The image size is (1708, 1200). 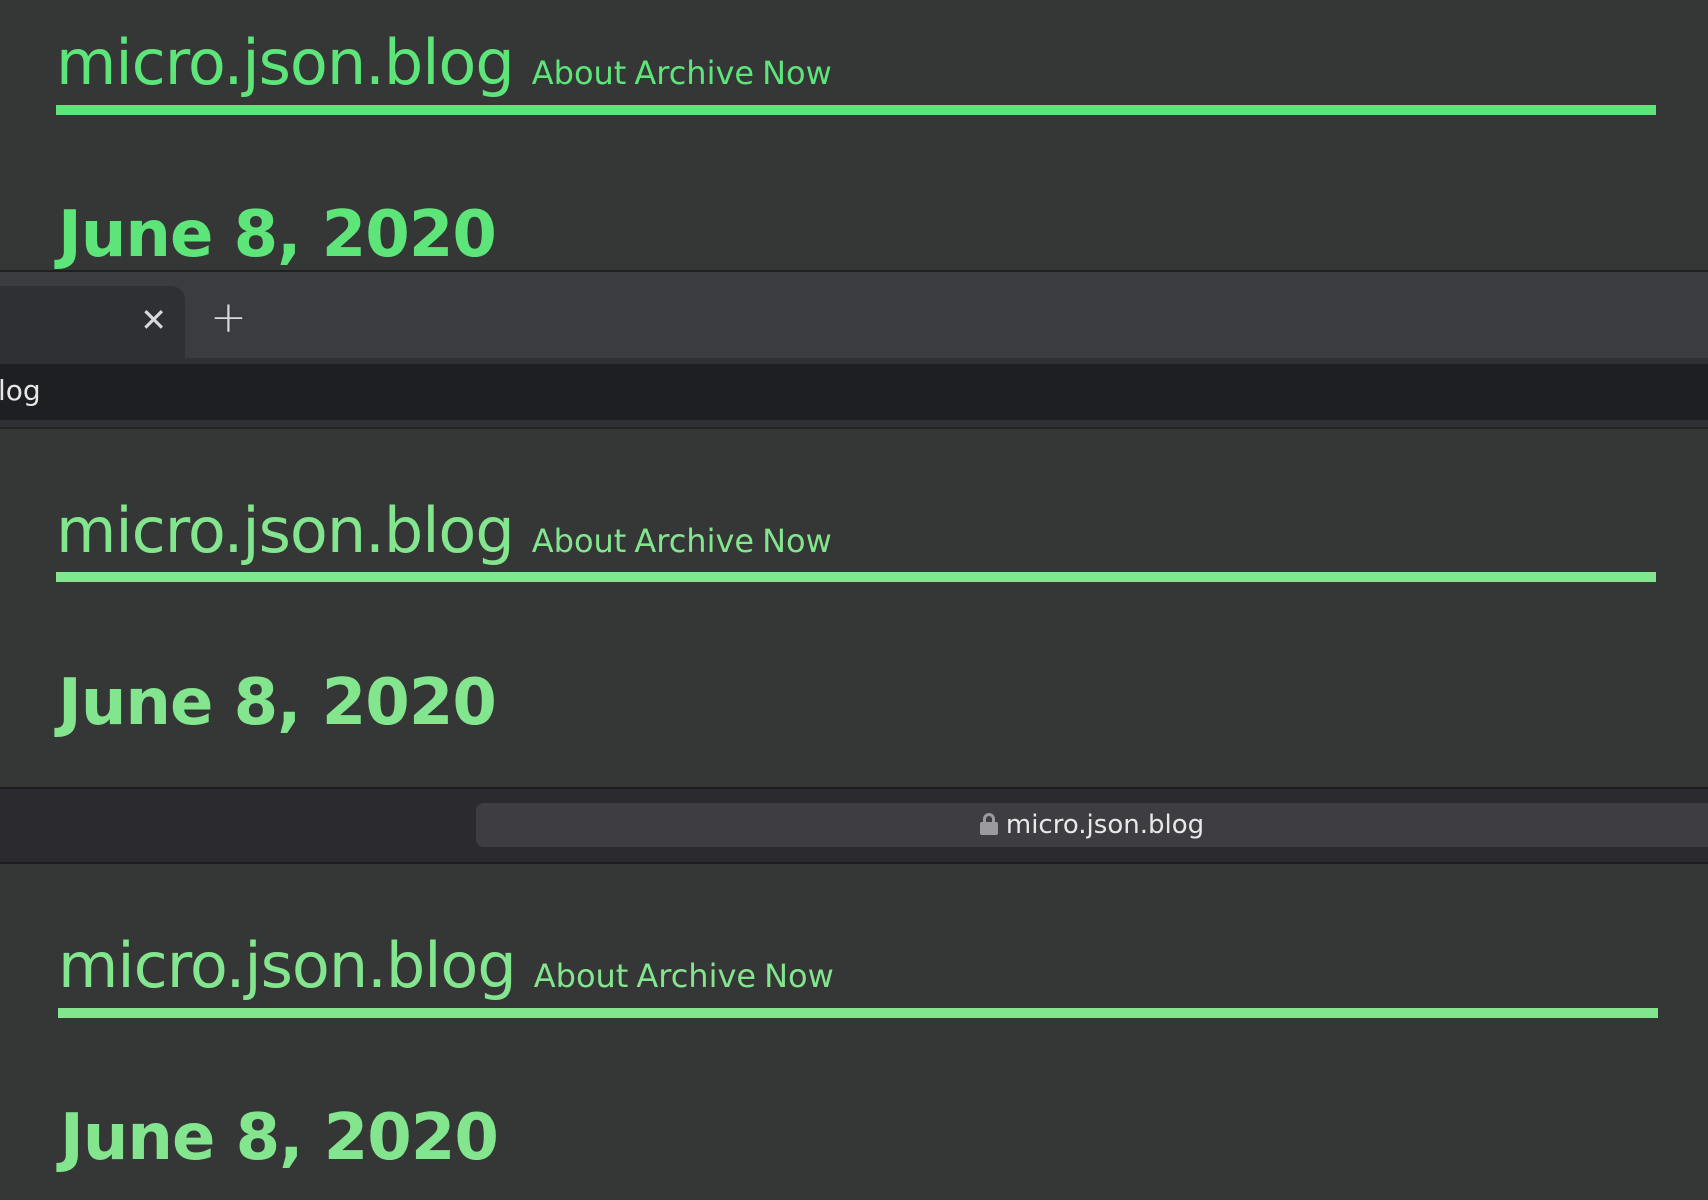 I want to click on tab-strip-background, so click(x=946, y=322).